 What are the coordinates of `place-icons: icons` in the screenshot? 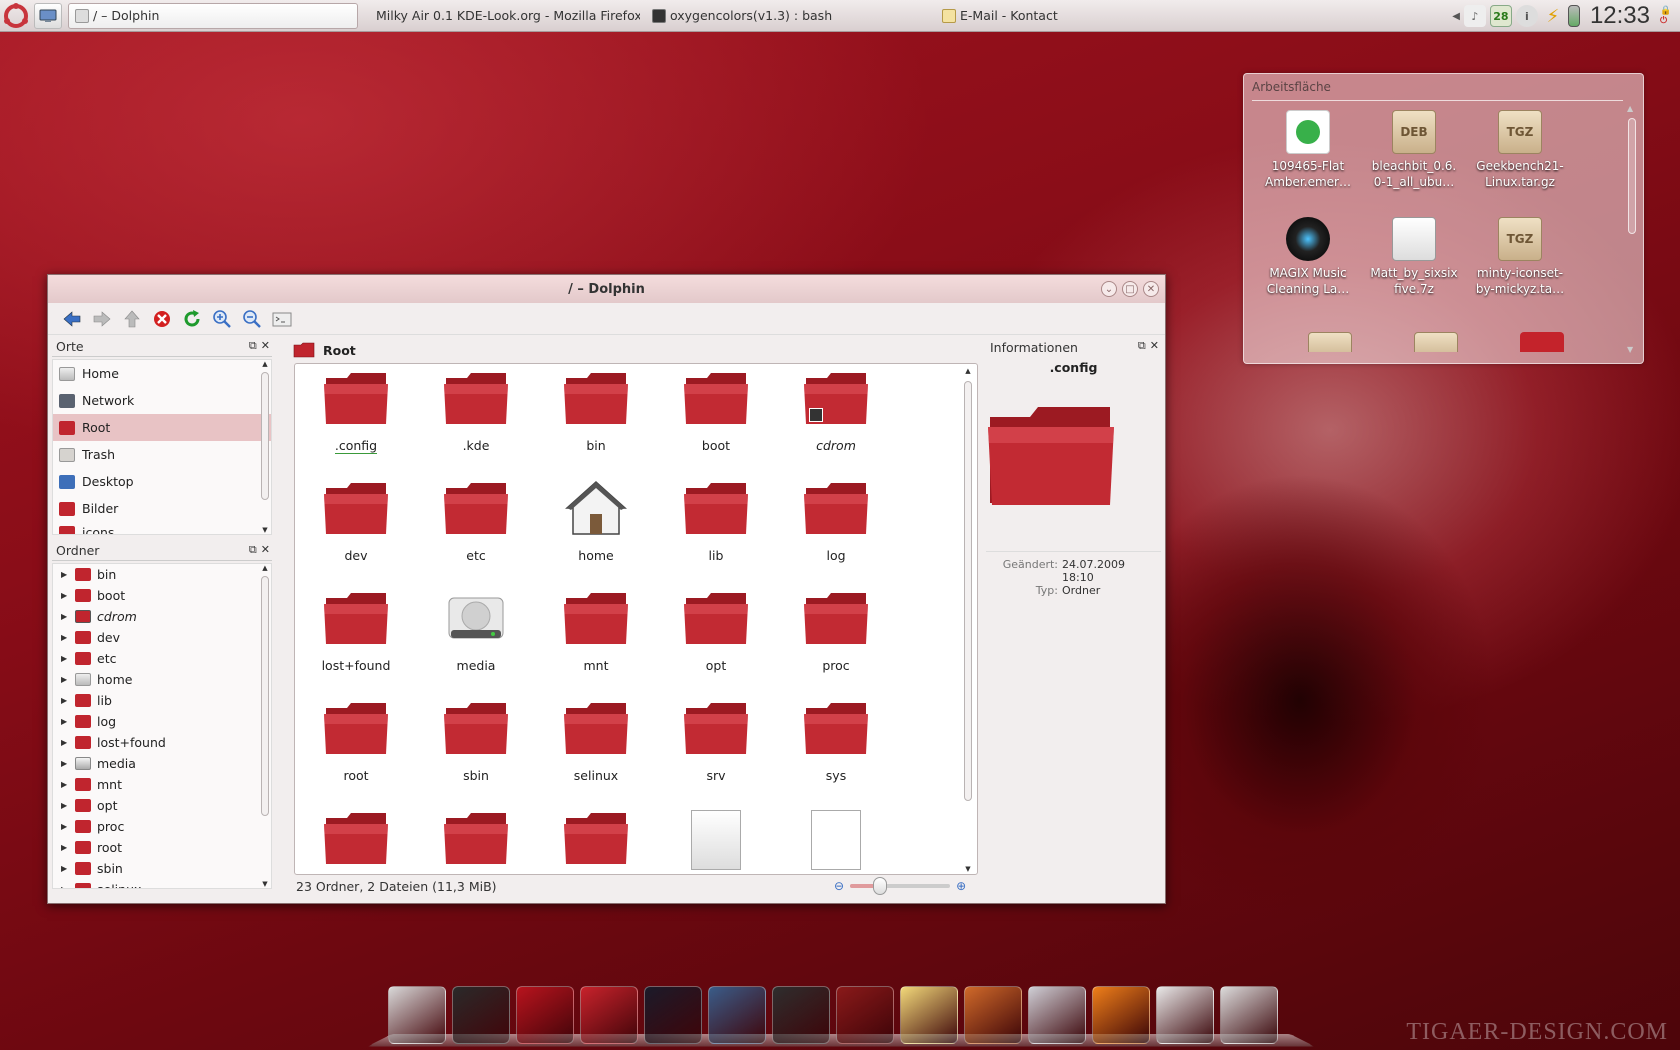 It's located at (162, 528).